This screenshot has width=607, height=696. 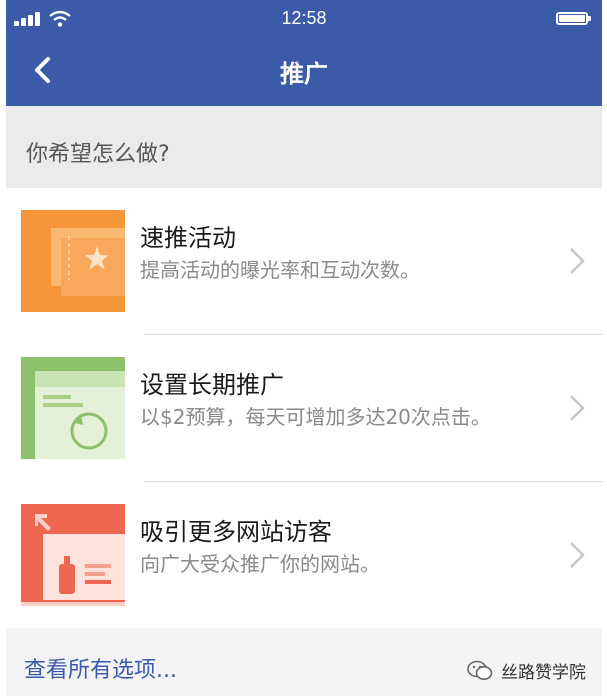 What do you see at coordinates (304, 53) in the screenshot?
I see `app-header: 12:58 推广` at bounding box center [304, 53].